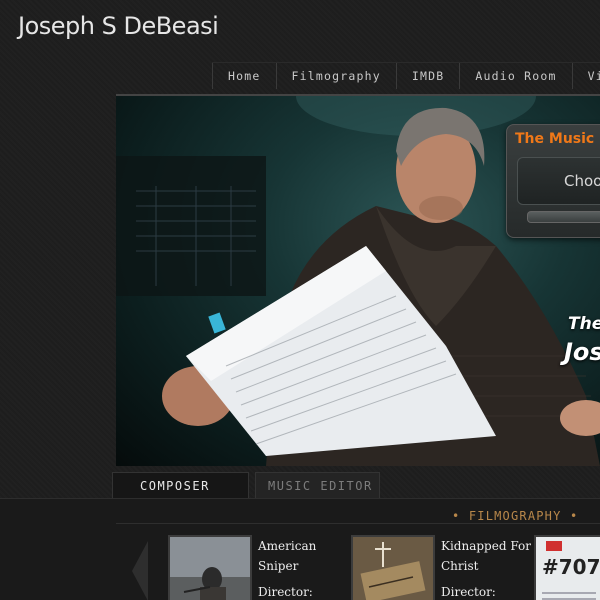 The image size is (600, 600). Describe the element at coordinates (118, 26) in the screenshot. I see `site-title: Joseph S DeBeasi` at that location.